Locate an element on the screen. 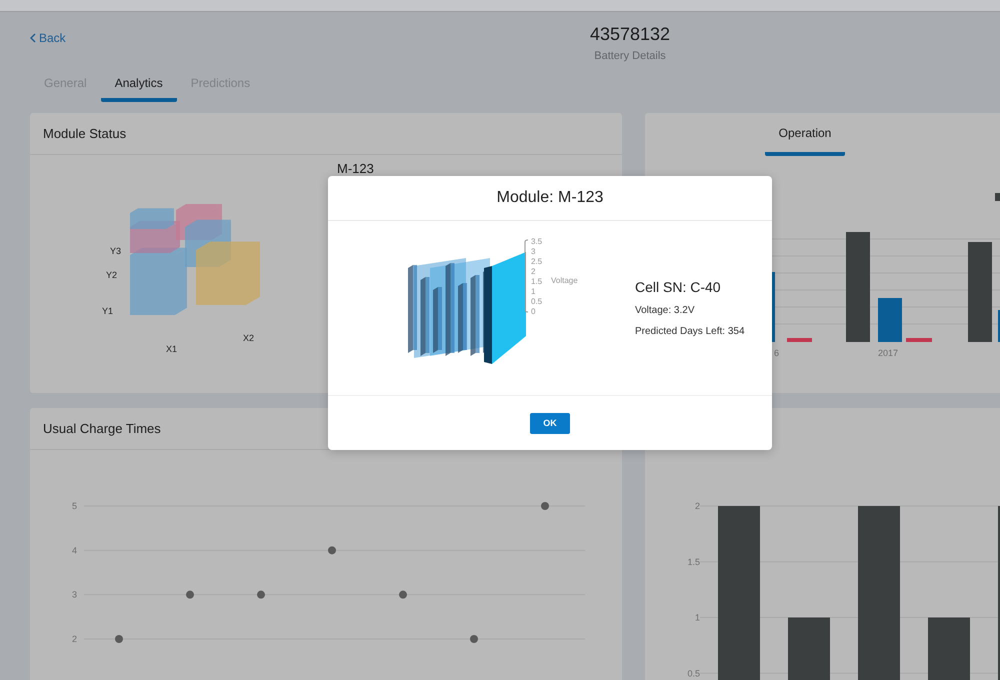 The width and height of the screenshot is (1000, 680). tab: Analytics is located at coordinates (138, 85).